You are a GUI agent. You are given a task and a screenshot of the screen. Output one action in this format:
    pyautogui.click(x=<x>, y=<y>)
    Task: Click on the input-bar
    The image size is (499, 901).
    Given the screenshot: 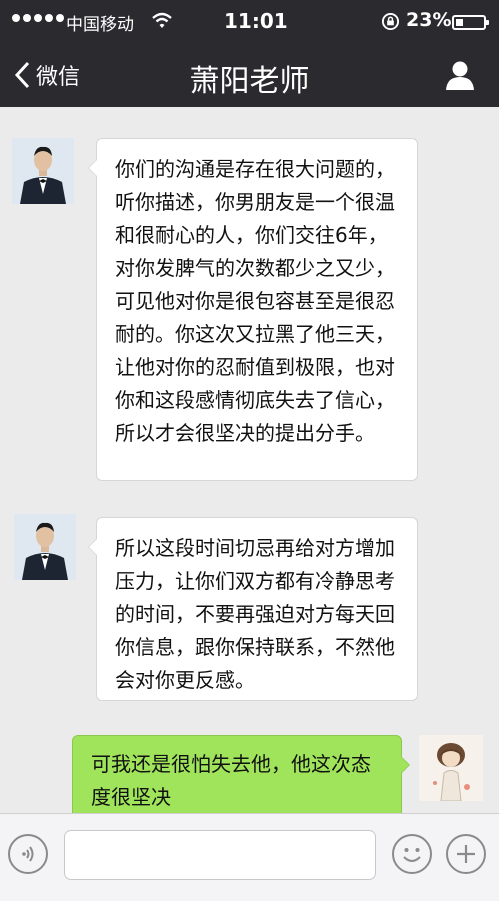 What is the action you would take?
    pyautogui.click(x=249, y=857)
    